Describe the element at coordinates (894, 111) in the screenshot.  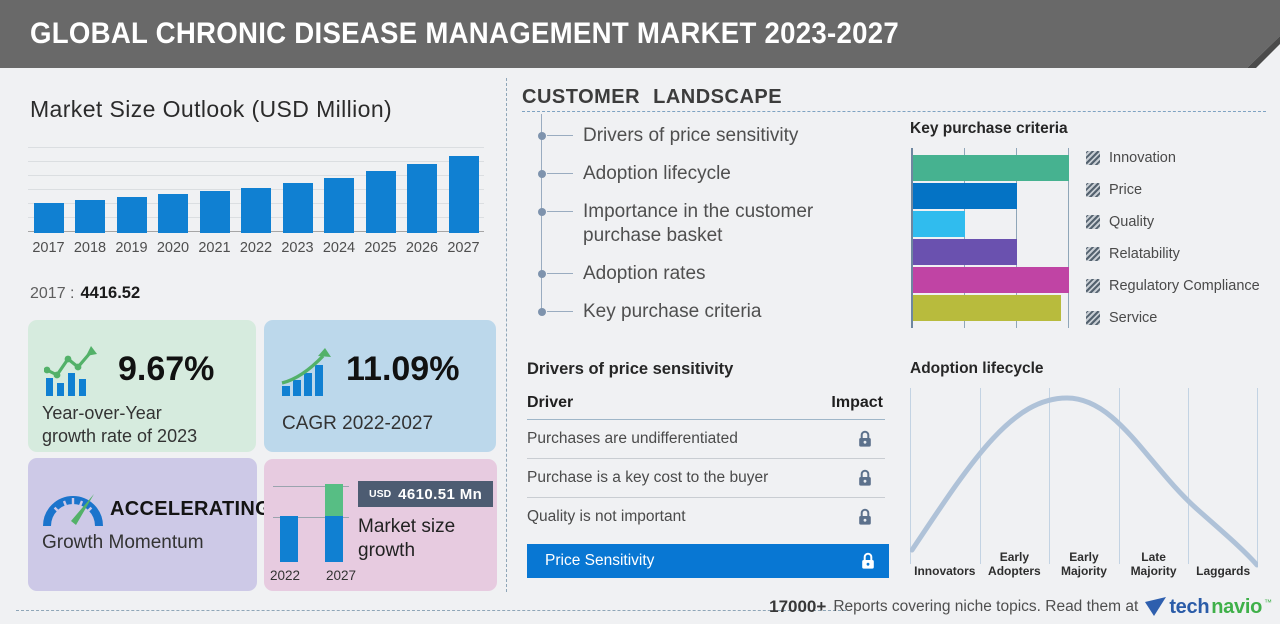
I see `customer-landscape-underline` at that location.